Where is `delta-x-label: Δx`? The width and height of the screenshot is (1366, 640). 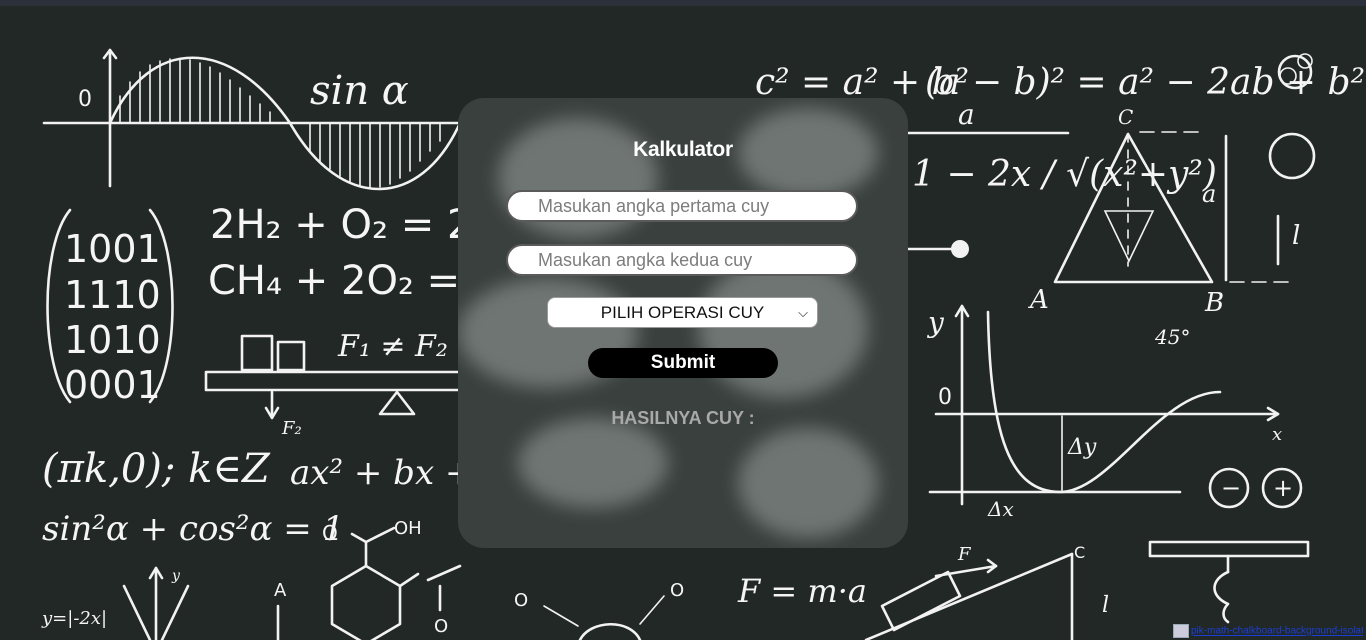
delta-x-label: Δx is located at coordinates (1000, 509).